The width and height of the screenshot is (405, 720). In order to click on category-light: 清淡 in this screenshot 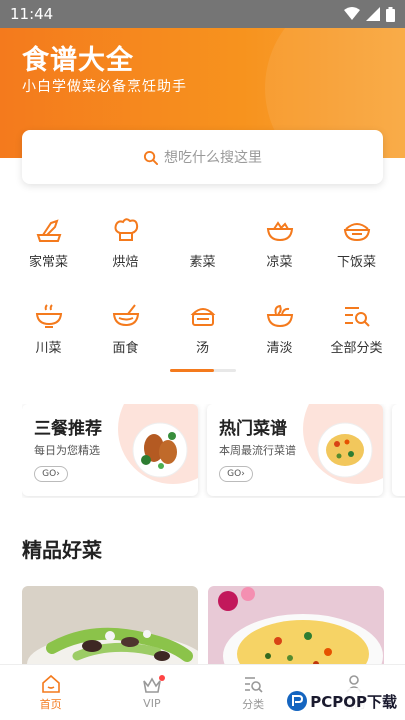, I will do `click(279, 334)`.